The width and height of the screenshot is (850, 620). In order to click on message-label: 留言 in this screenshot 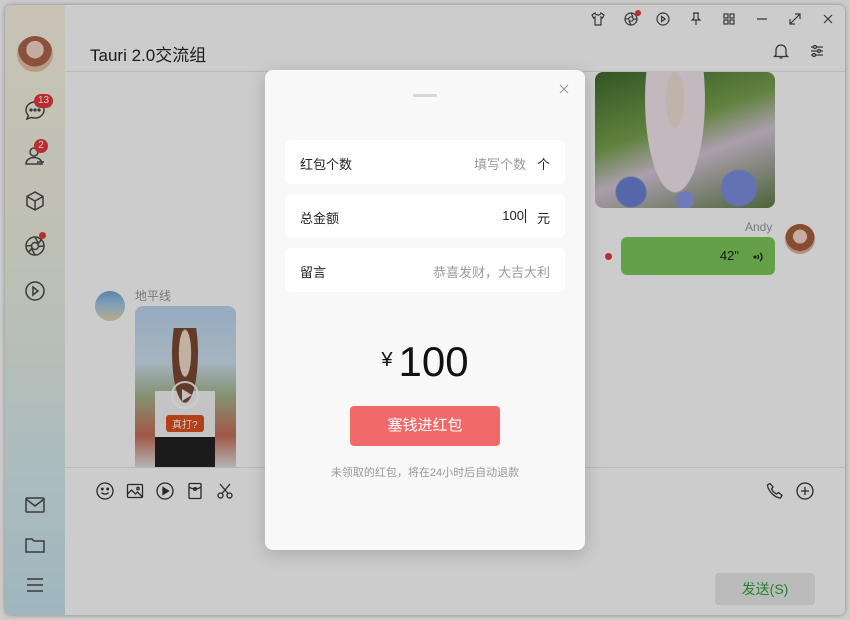, I will do `click(313, 271)`.